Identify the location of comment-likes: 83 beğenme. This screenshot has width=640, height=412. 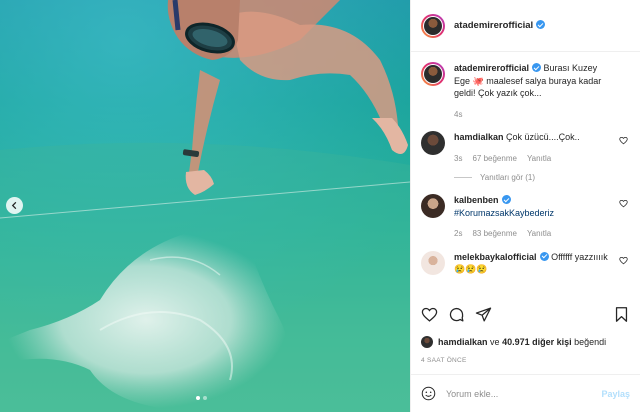
(494, 234).